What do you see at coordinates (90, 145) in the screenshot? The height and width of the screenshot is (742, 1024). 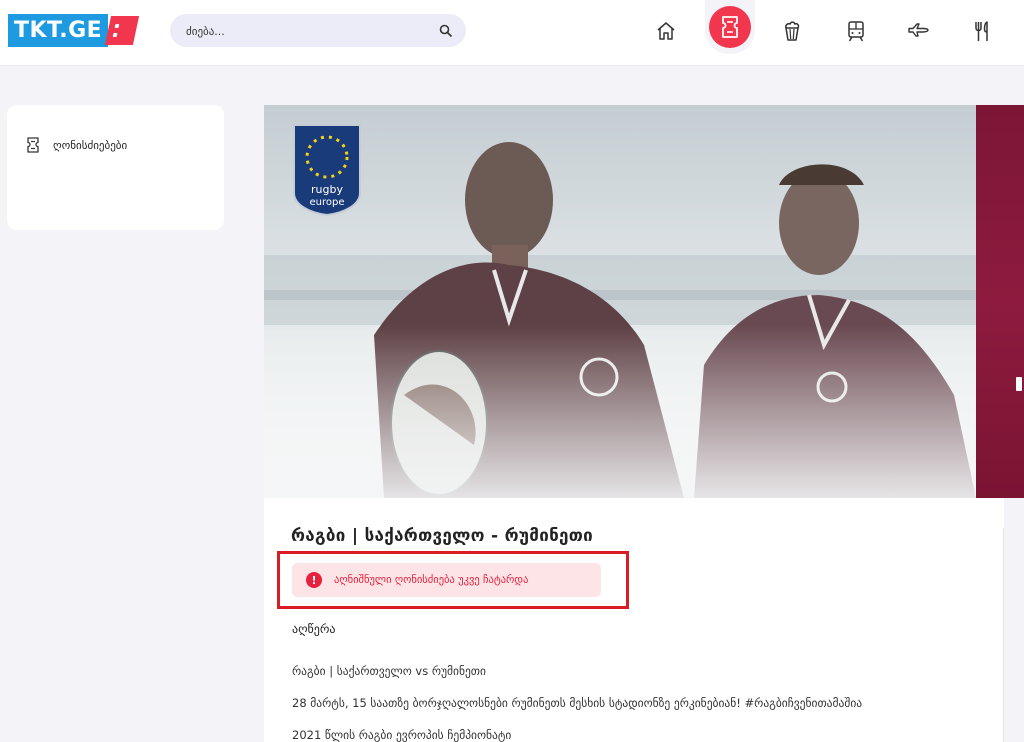 I see `sidebar-item-label: ღონისძიებები` at bounding box center [90, 145].